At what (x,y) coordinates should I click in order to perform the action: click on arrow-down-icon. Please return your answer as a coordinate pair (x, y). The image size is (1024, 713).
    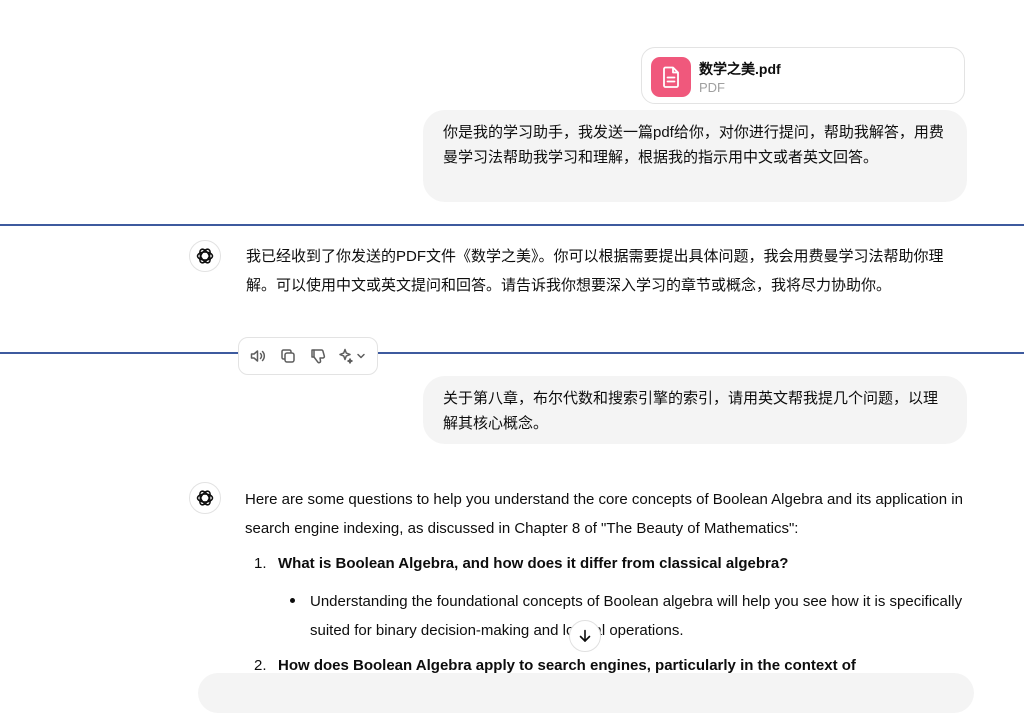
    Looking at the image, I should click on (585, 635).